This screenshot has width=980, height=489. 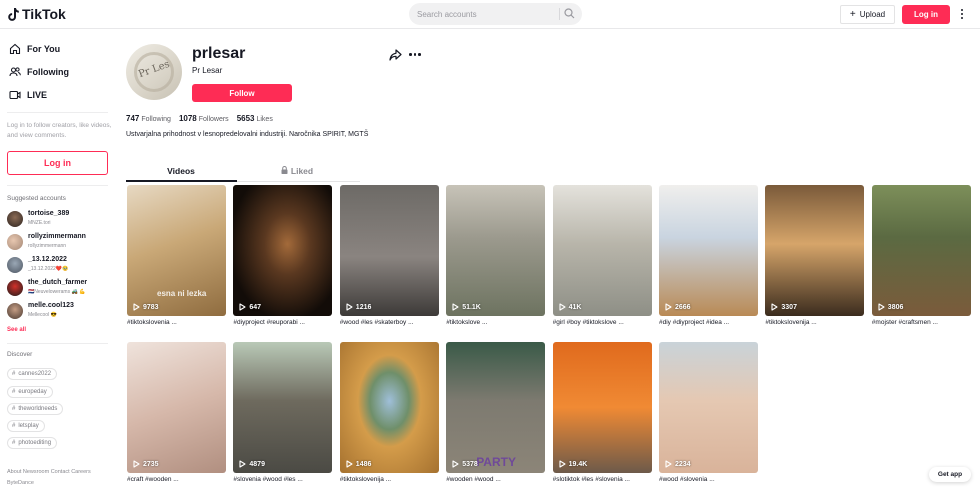 What do you see at coordinates (573, 464) in the screenshot?
I see `view-count: 19.4K` at bounding box center [573, 464].